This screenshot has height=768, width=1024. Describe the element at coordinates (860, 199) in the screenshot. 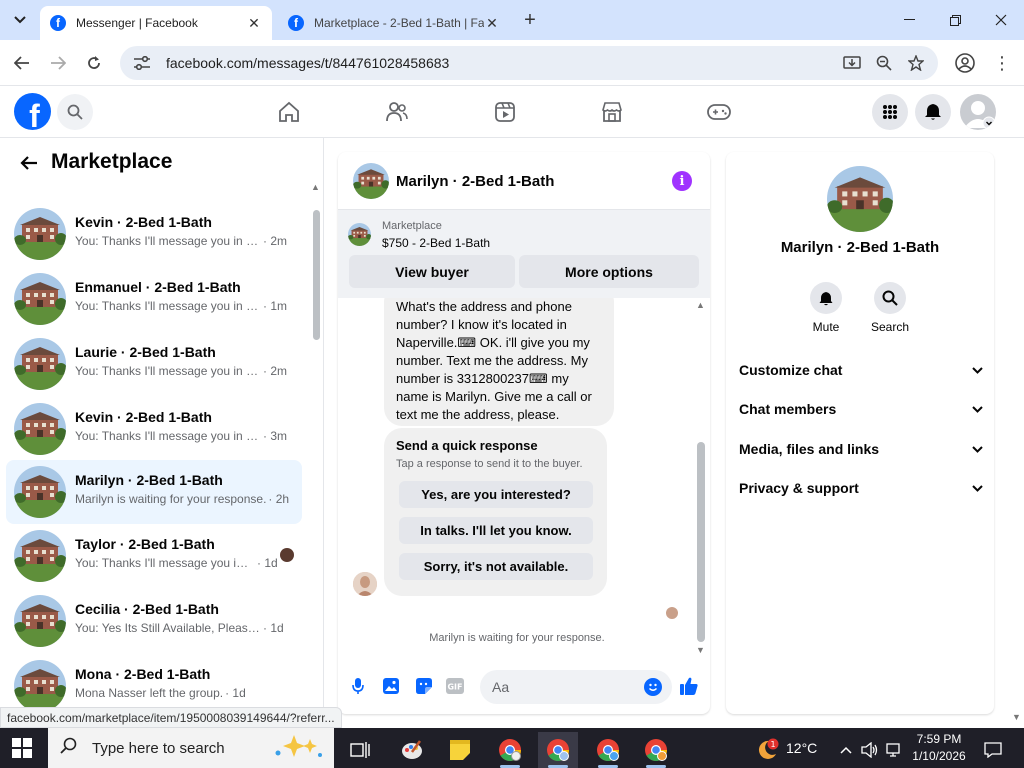

I see `listing-avatar` at that location.